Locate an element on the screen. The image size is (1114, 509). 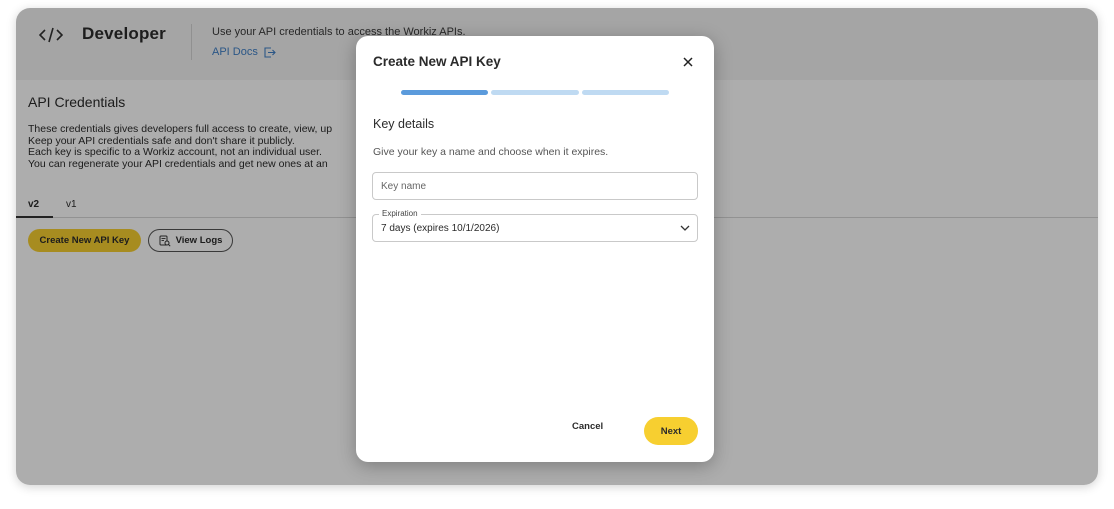
step-progress is located at coordinates (535, 92).